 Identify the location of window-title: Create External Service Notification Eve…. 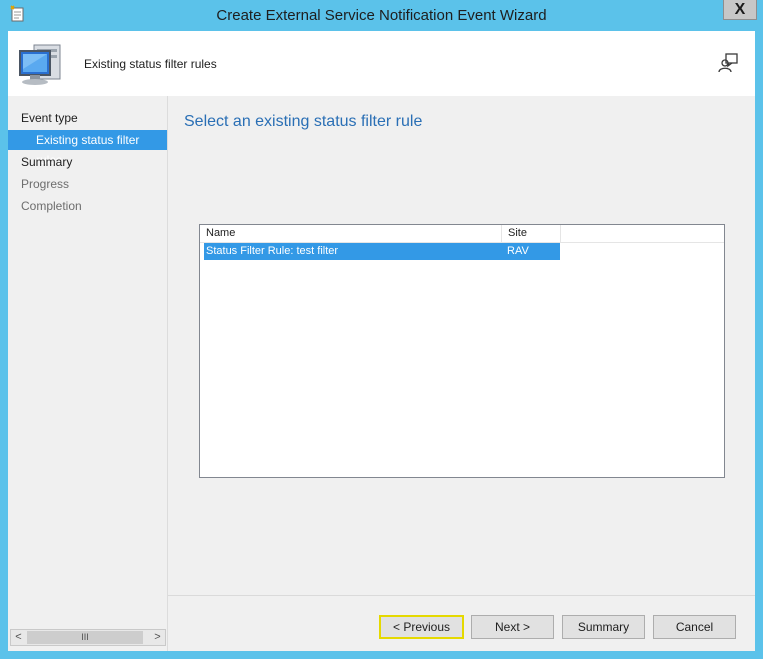
(381, 15).